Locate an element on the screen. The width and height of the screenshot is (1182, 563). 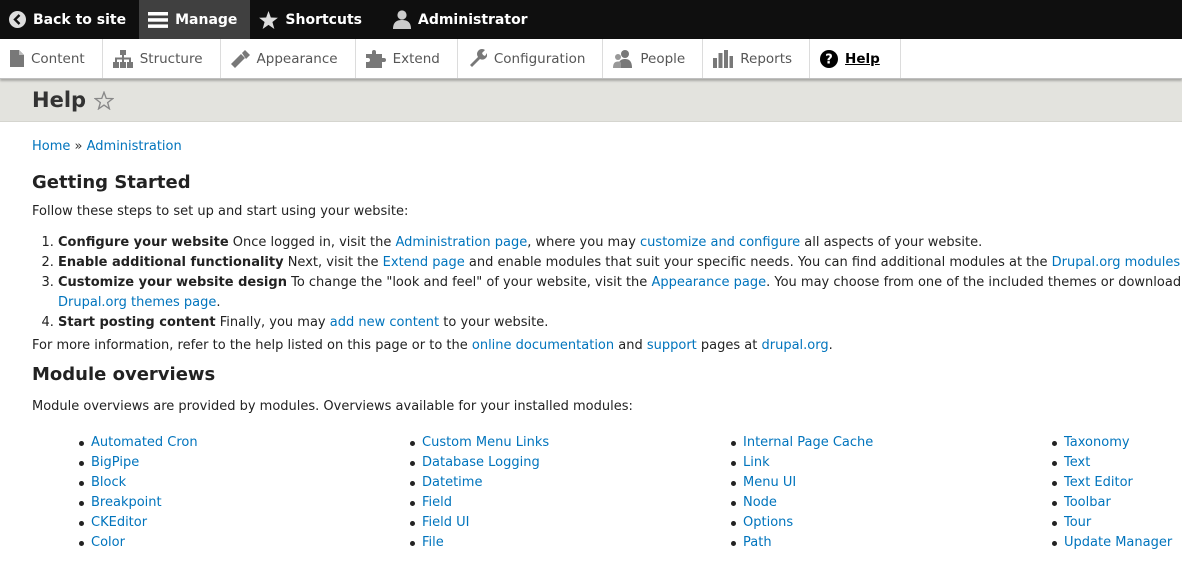
module-list-item: Path is located at coordinates (802, 543).